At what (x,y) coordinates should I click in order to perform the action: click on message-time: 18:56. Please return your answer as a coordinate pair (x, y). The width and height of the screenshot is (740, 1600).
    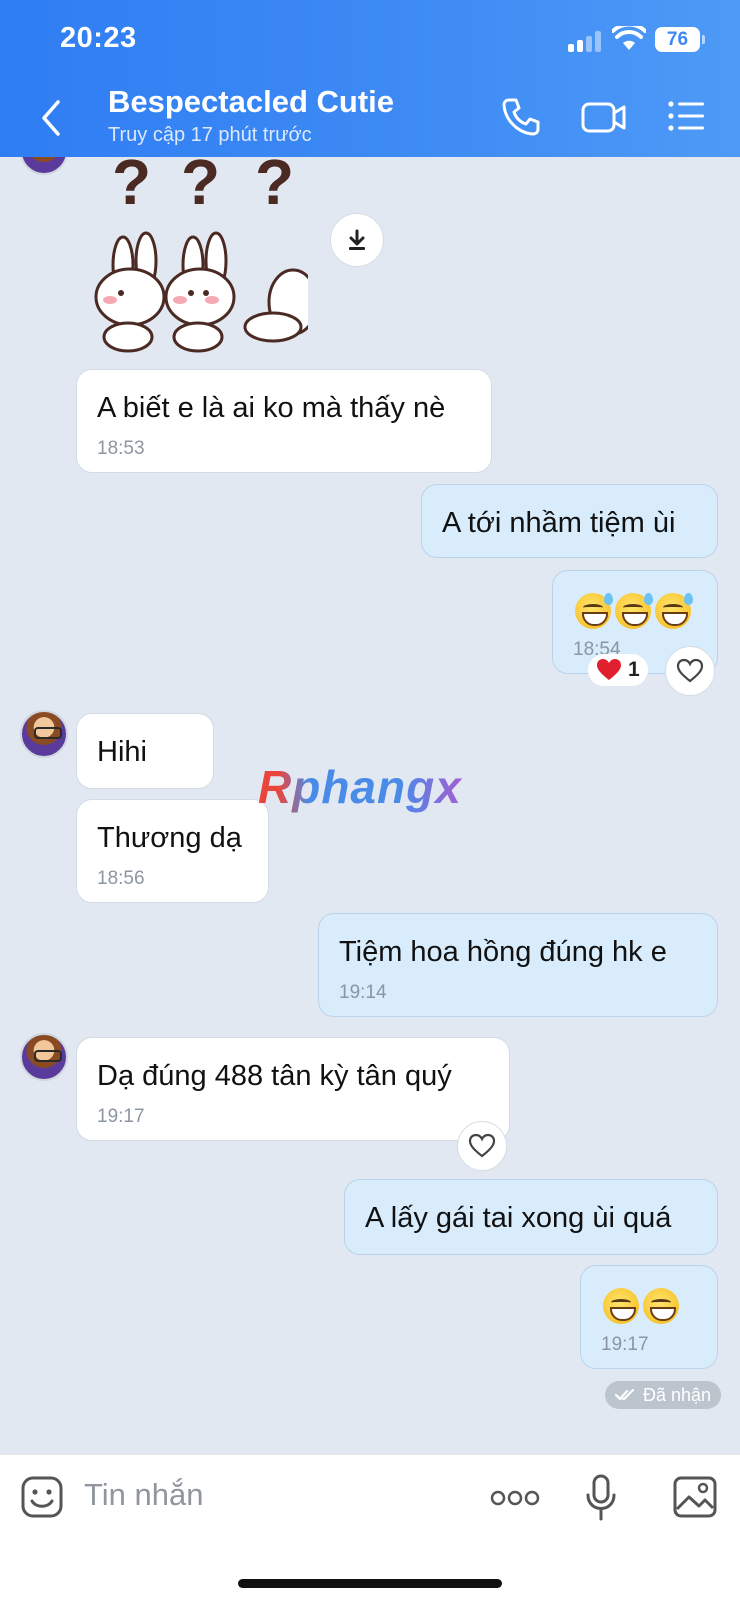
    Looking at the image, I should click on (121, 878).